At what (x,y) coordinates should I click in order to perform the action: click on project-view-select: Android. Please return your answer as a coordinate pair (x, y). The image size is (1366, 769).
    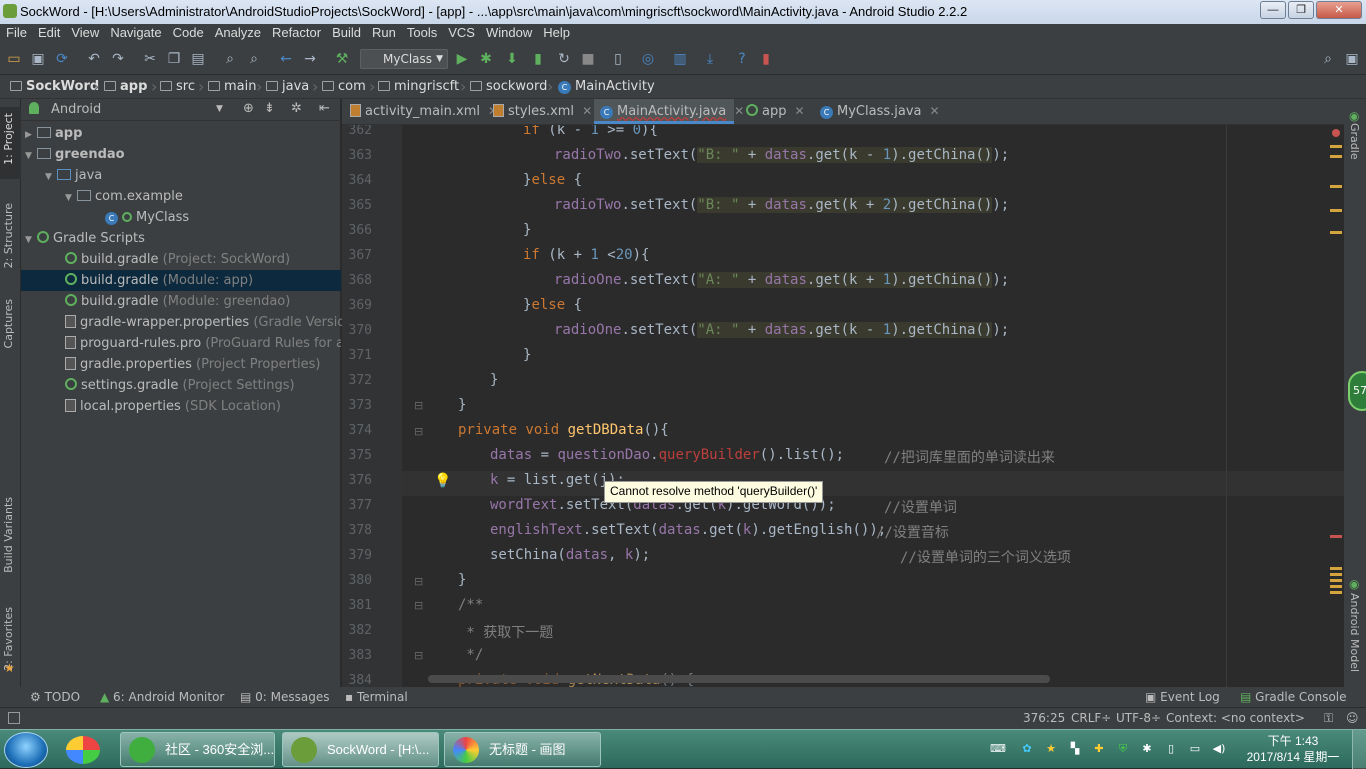
    Looking at the image, I should click on (76, 109).